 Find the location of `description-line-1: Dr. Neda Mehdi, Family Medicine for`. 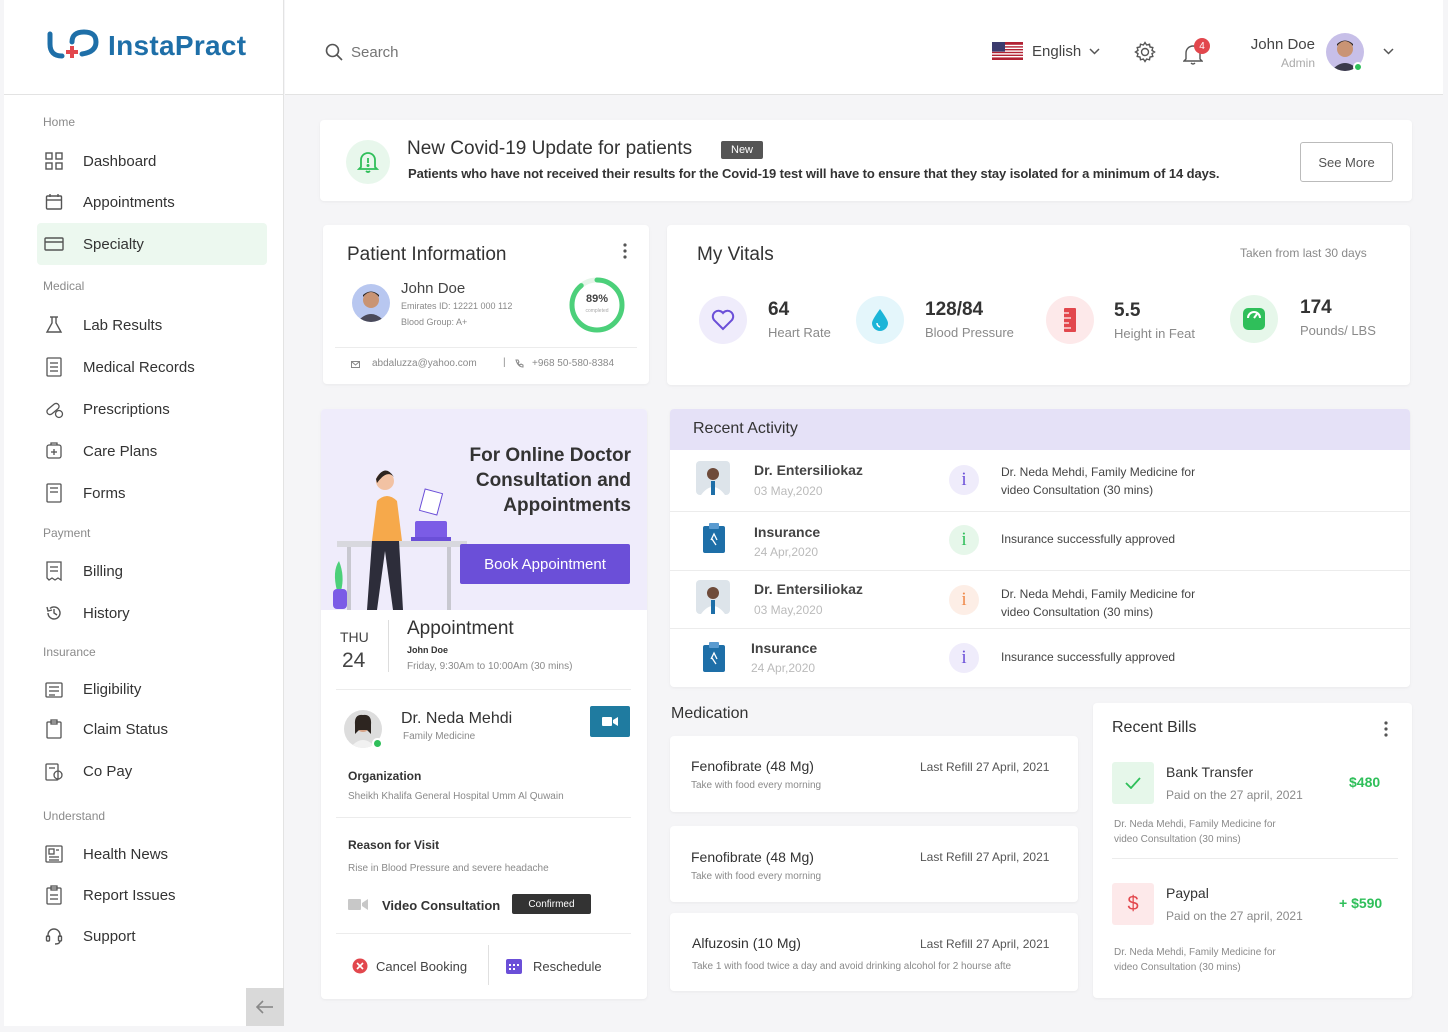

description-line-1: Dr. Neda Mehdi, Family Medicine for is located at coordinates (1195, 824).